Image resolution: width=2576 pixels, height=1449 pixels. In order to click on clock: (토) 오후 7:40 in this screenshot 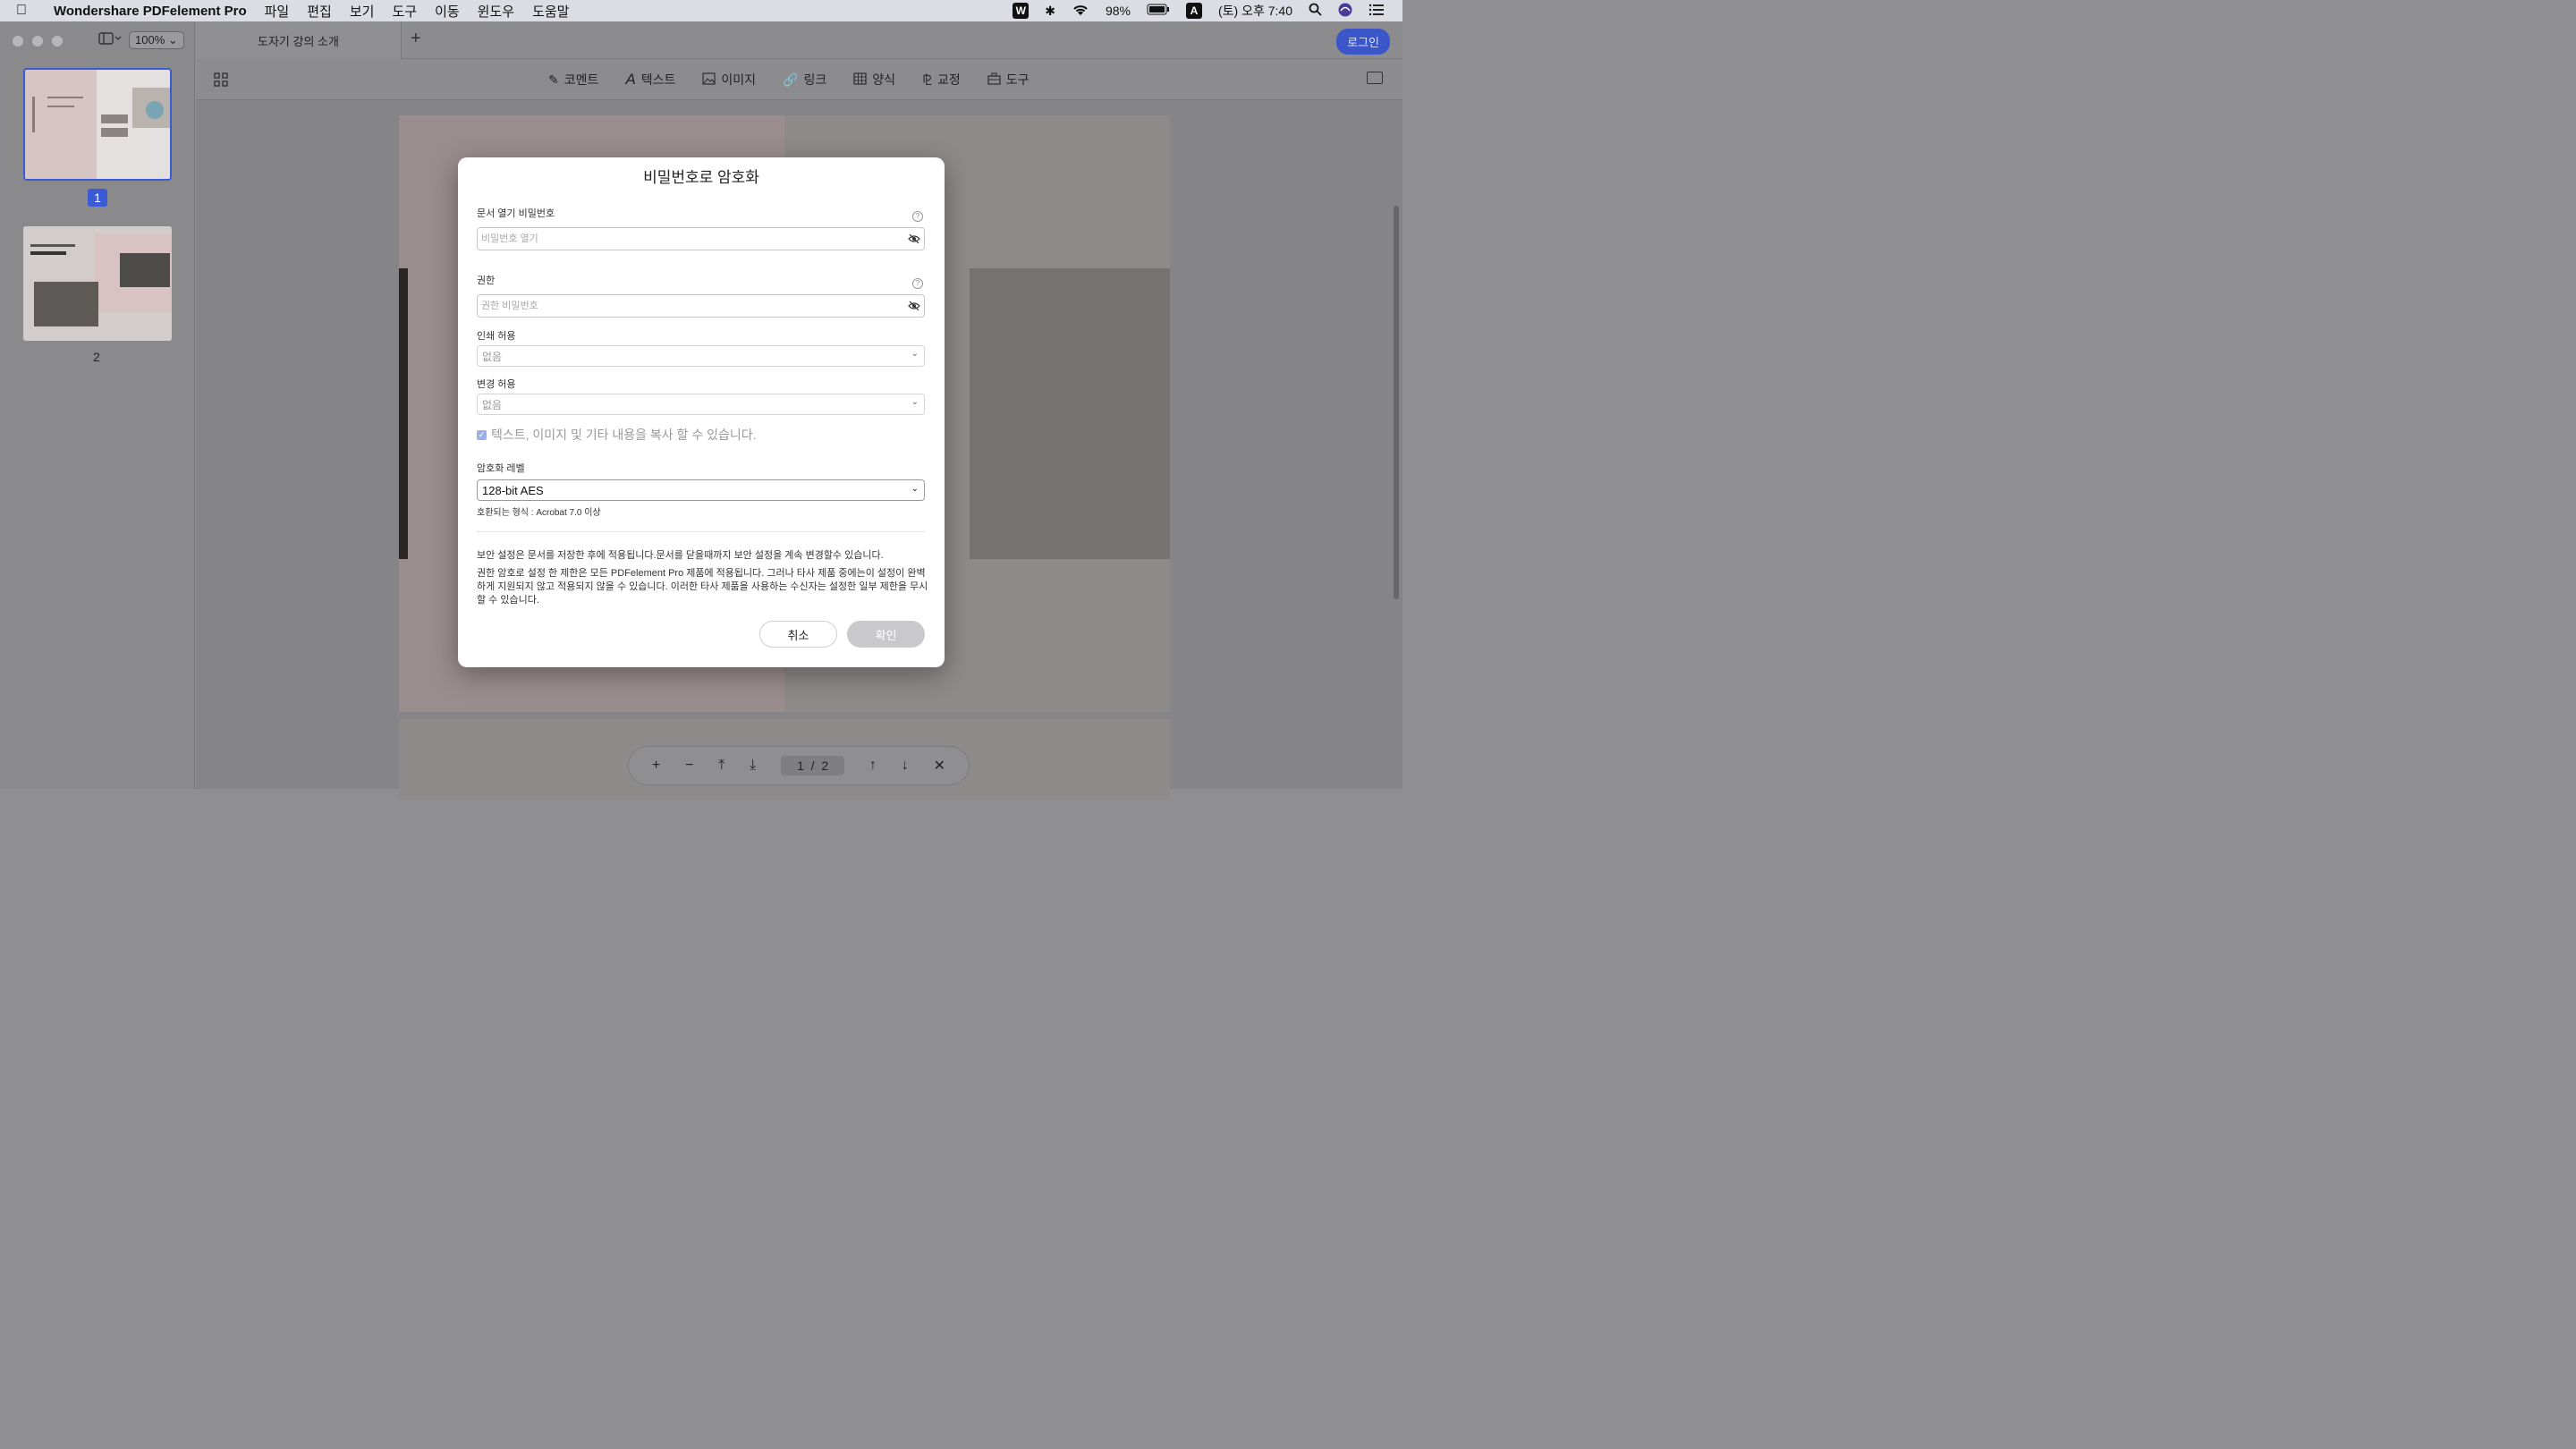, I will do `click(1255, 11)`.